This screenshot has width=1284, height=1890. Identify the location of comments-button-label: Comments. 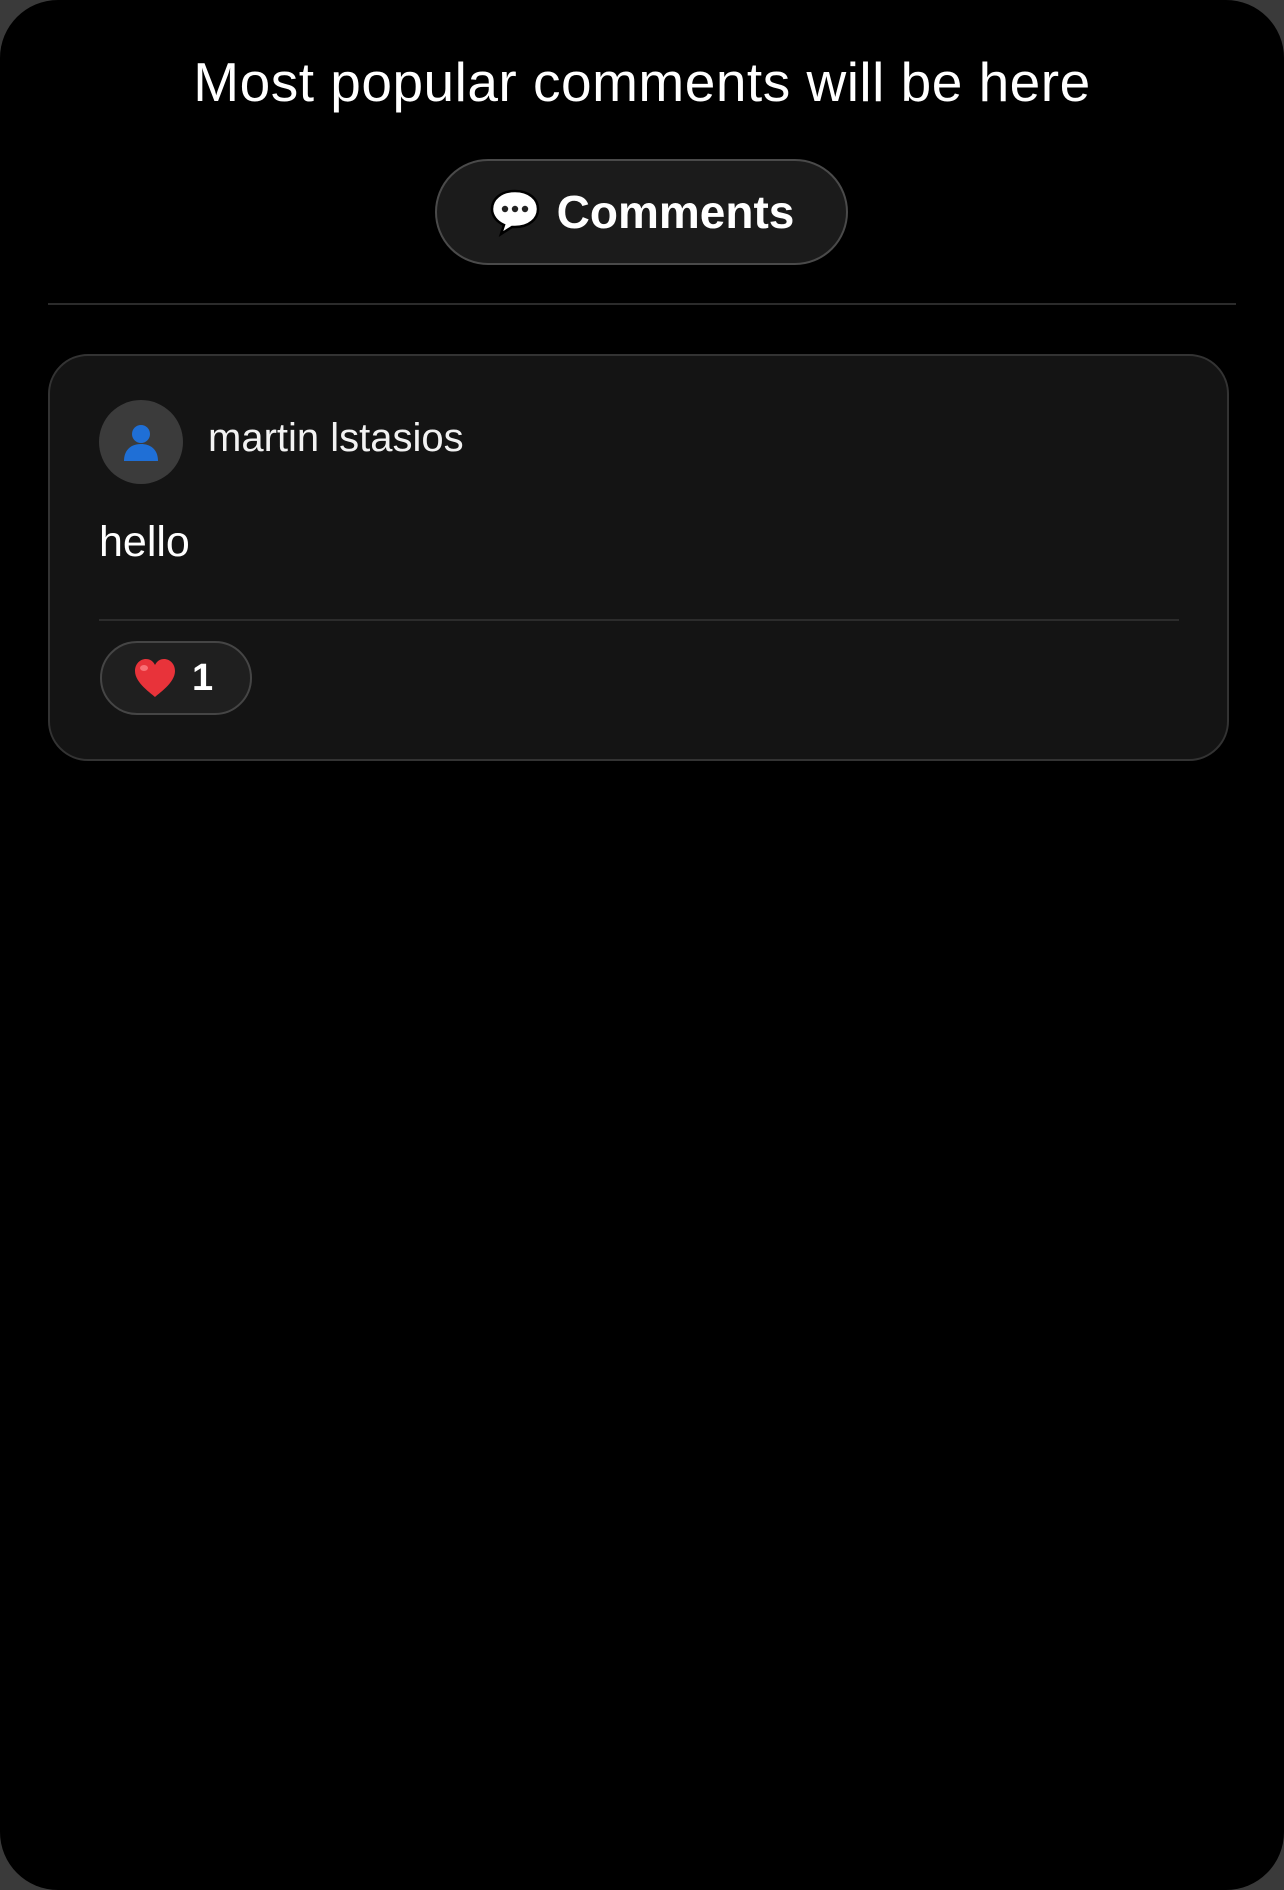
(675, 212).